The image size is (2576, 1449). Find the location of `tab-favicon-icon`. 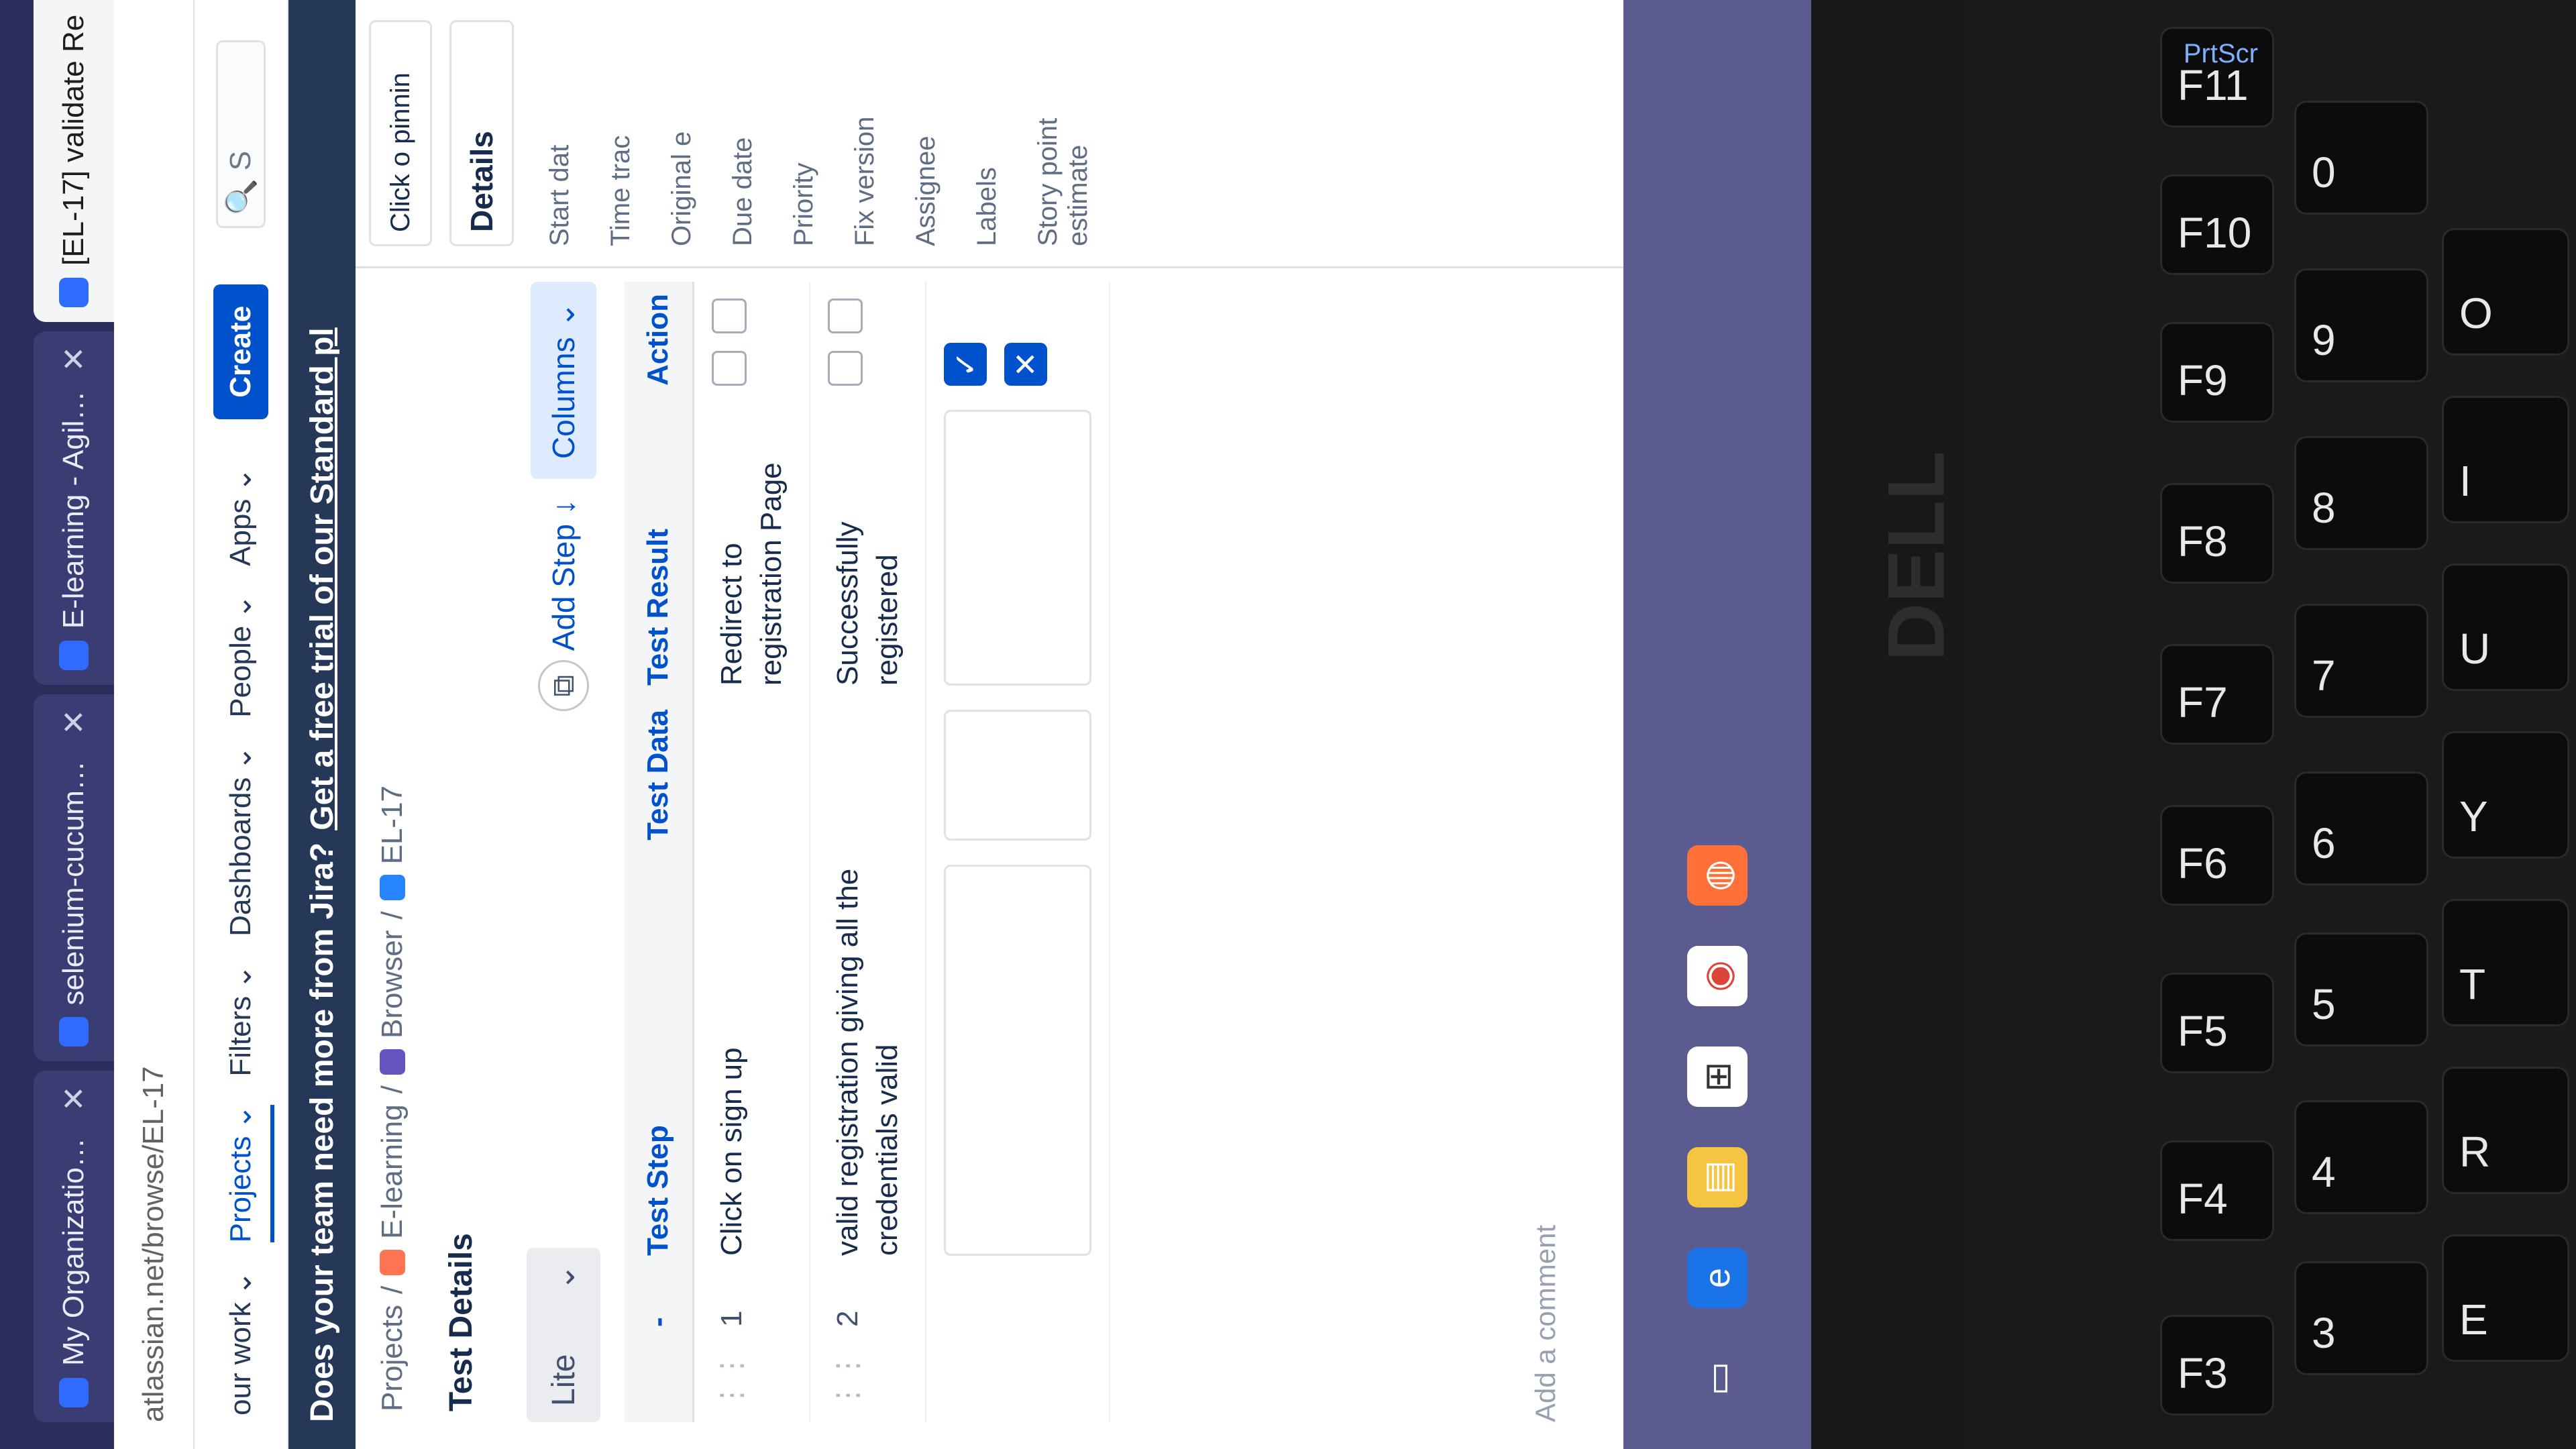

tab-favicon-icon is located at coordinates (74, 1032).